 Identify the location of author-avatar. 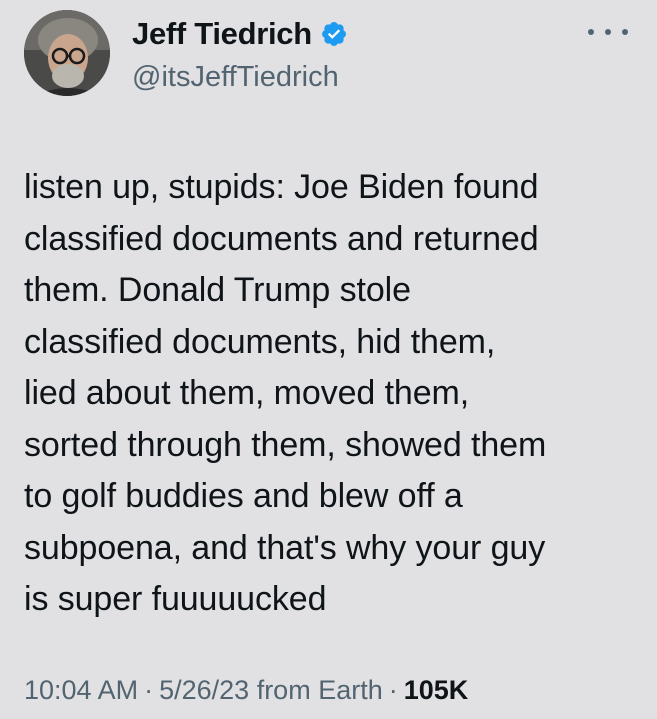
(67, 53).